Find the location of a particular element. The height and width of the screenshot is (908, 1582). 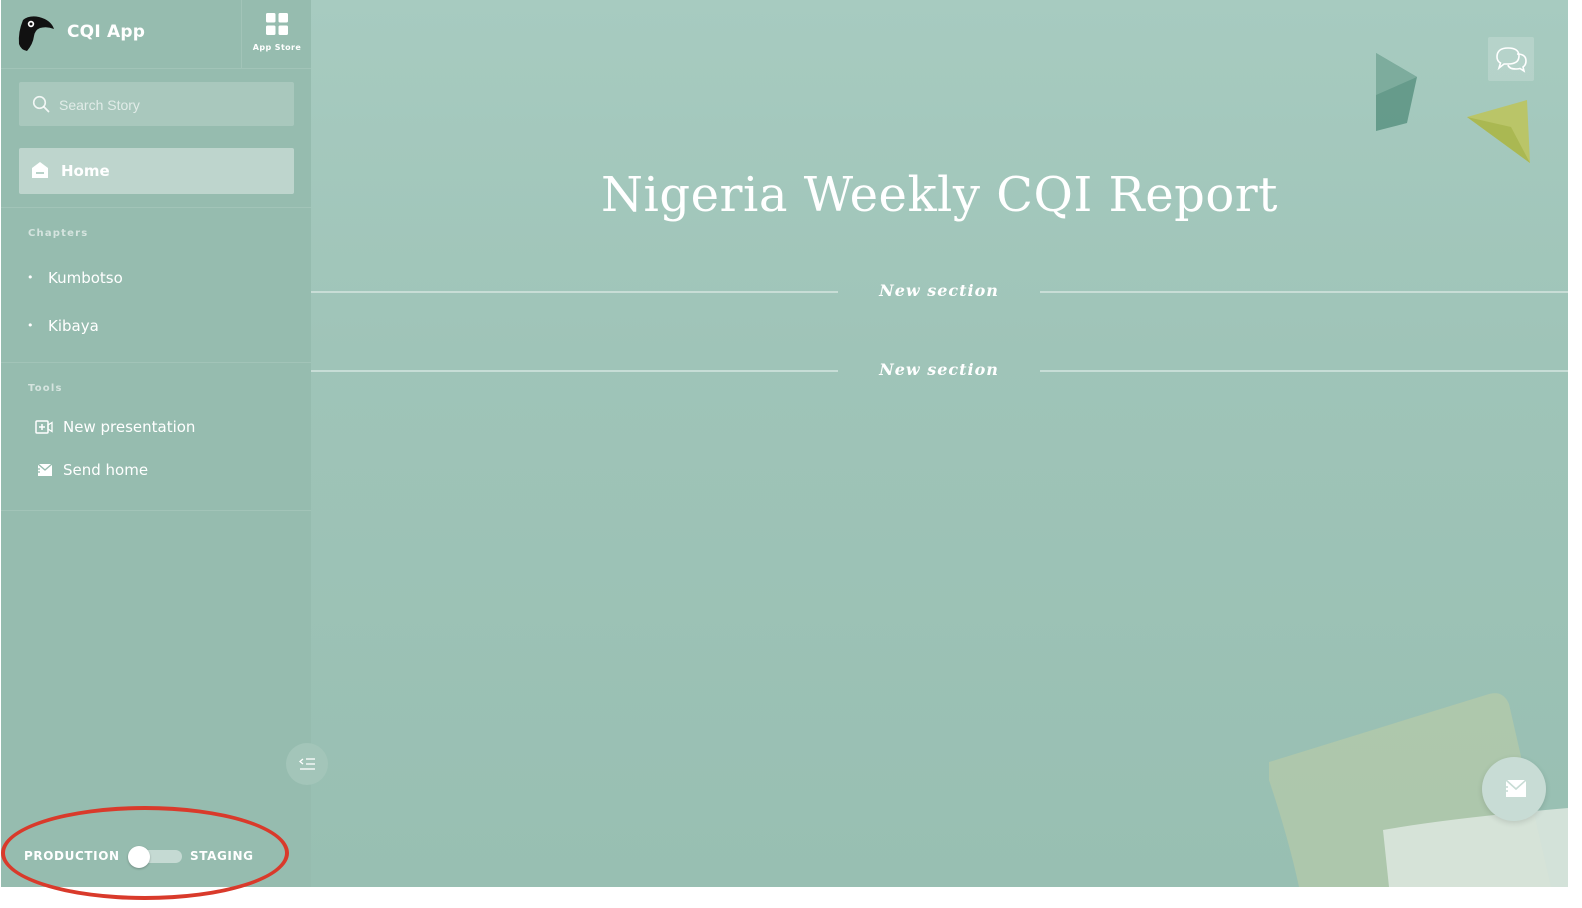

staging-label: STAGING is located at coordinates (222, 856).